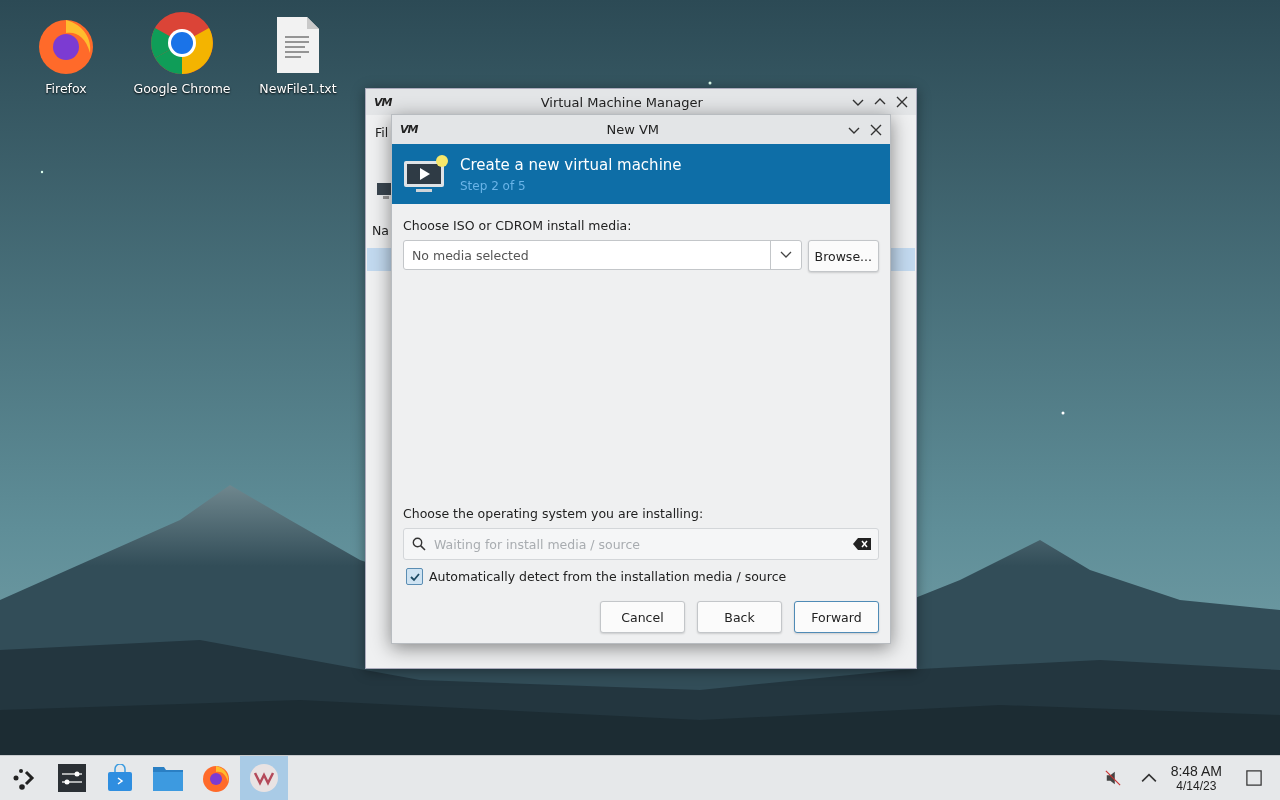 Image resolution: width=1280 pixels, height=800 pixels. What do you see at coordinates (298, 88) in the screenshot?
I see `icon-label: NewFile1.txt` at bounding box center [298, 88].